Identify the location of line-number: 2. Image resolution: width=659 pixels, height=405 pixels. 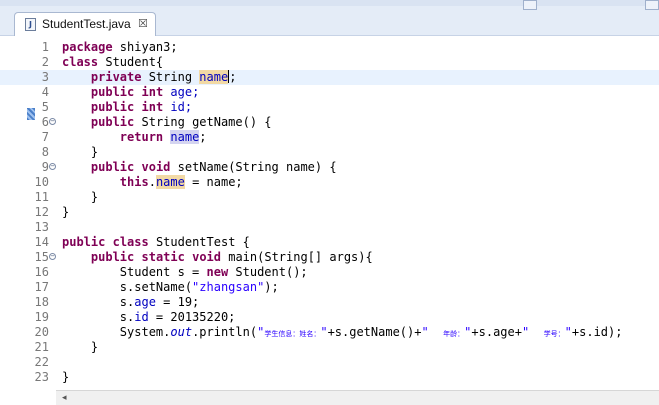
(45, 62).